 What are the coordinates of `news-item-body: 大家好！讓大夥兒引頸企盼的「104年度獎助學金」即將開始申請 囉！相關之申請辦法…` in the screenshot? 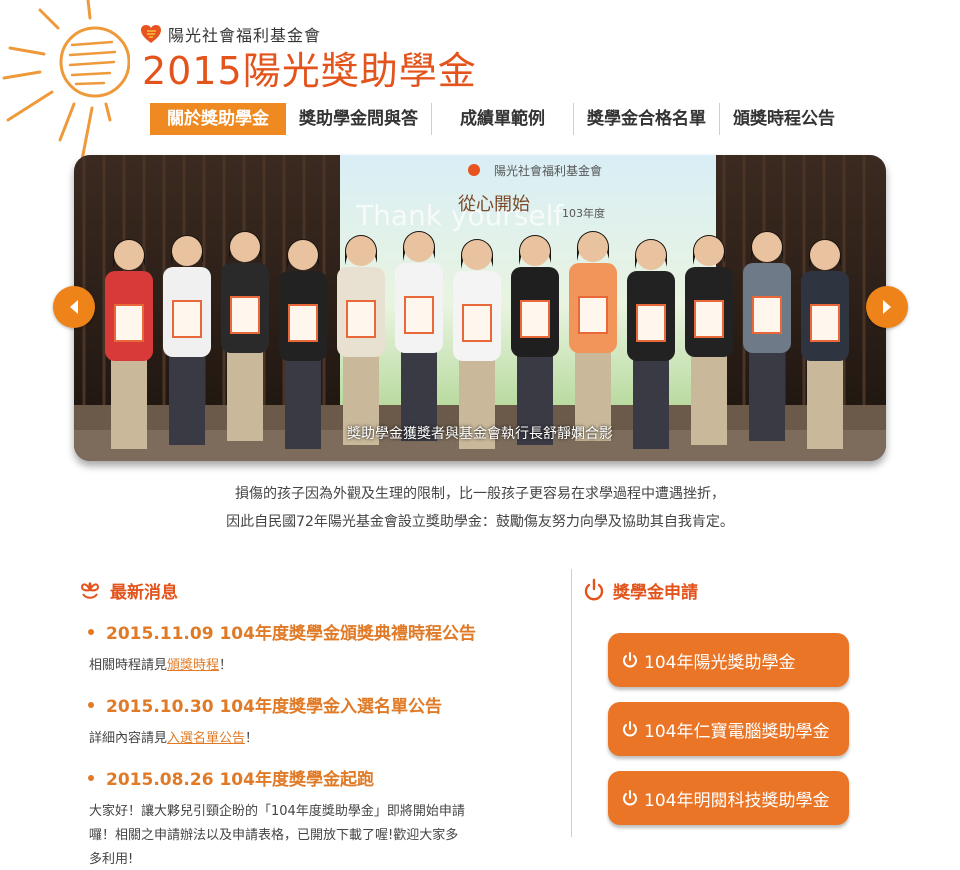 It's located at (313, 835).